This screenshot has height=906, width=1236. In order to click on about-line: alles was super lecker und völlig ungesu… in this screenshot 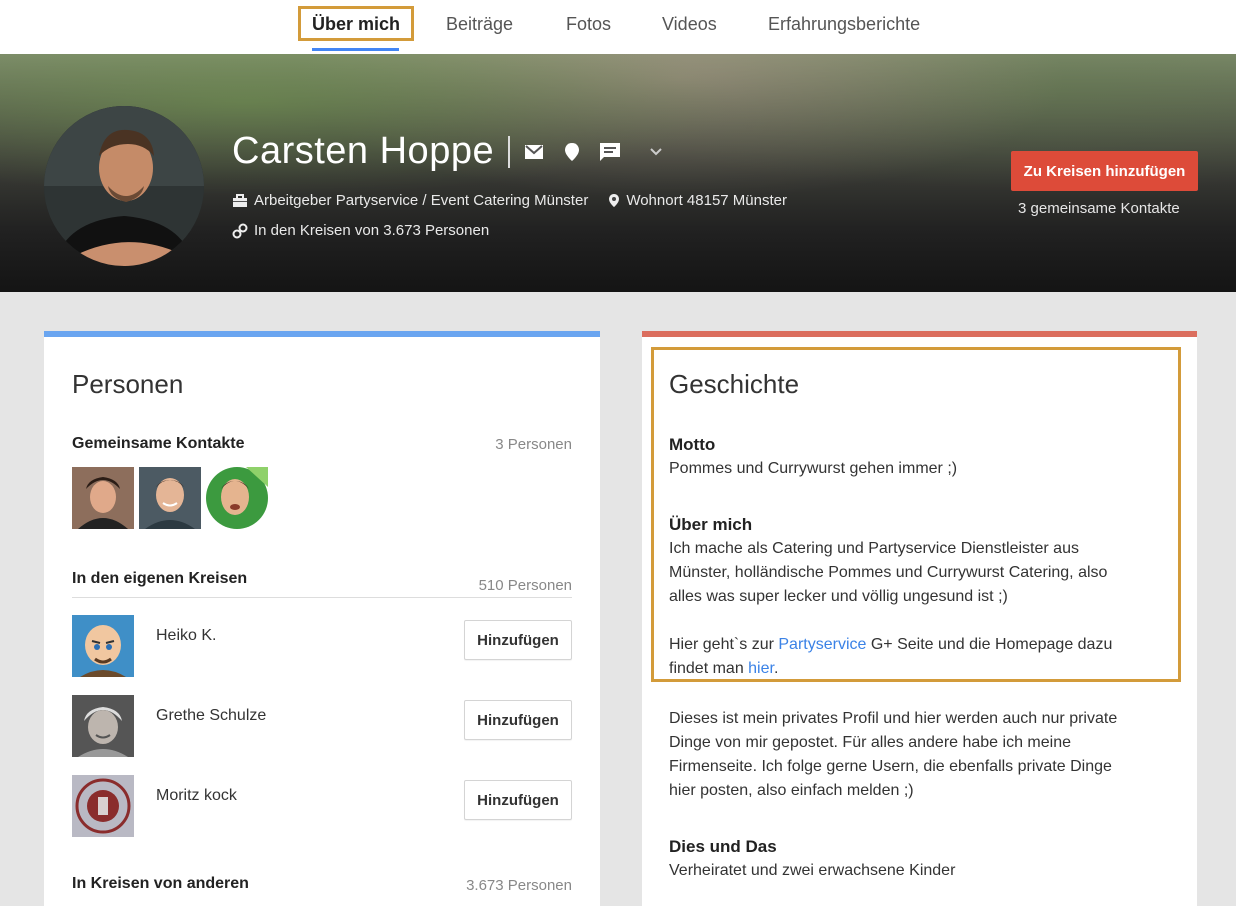, I will do `click(838, 596)`.